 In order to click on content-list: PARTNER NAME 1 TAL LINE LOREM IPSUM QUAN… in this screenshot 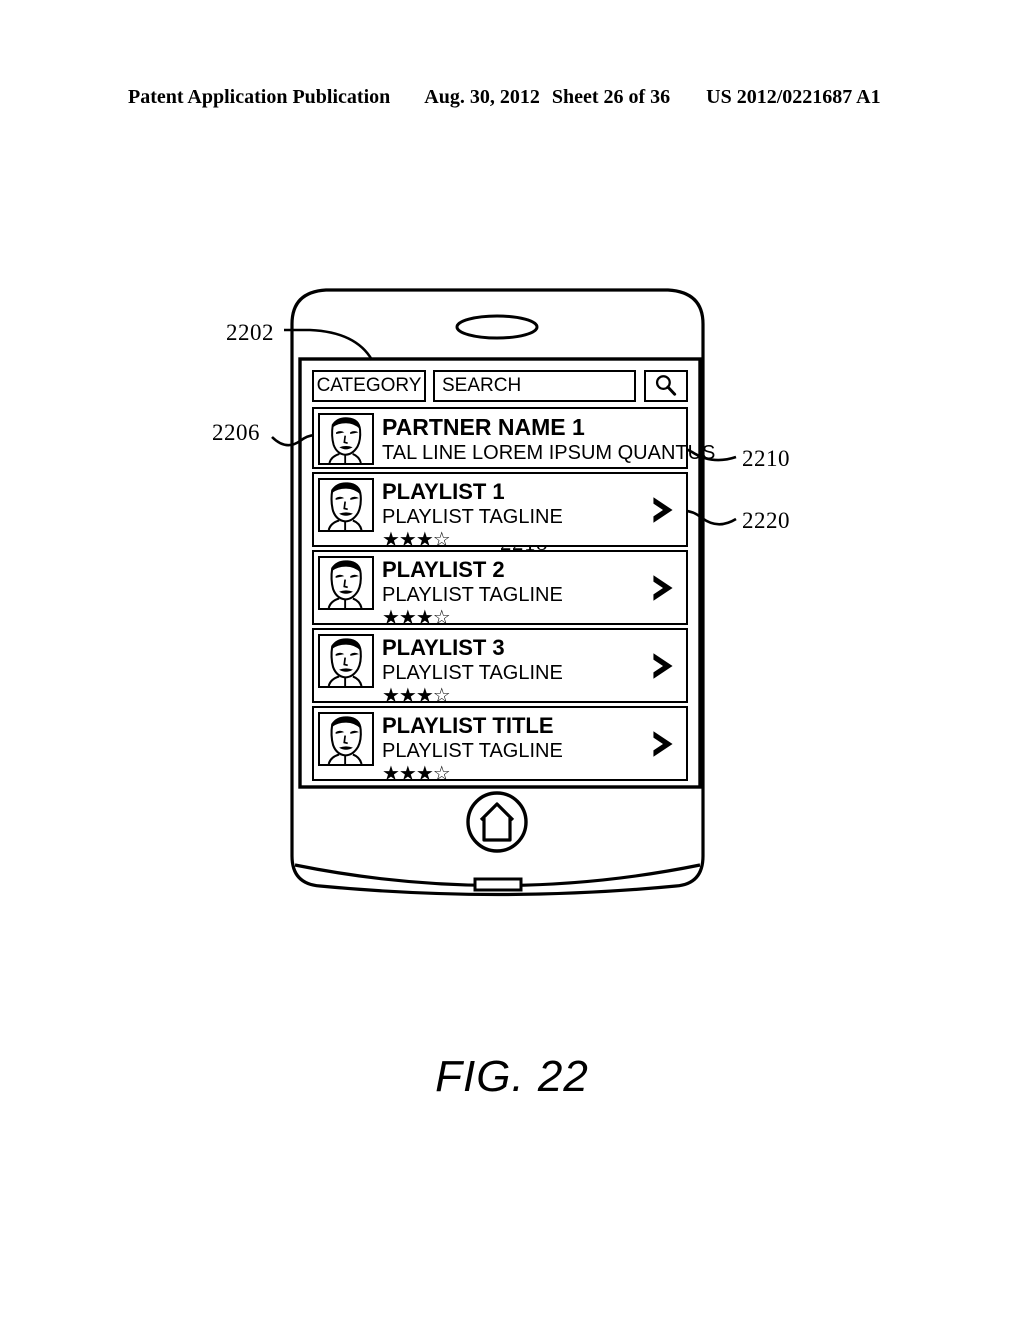, I will do `click(514, 596)`.